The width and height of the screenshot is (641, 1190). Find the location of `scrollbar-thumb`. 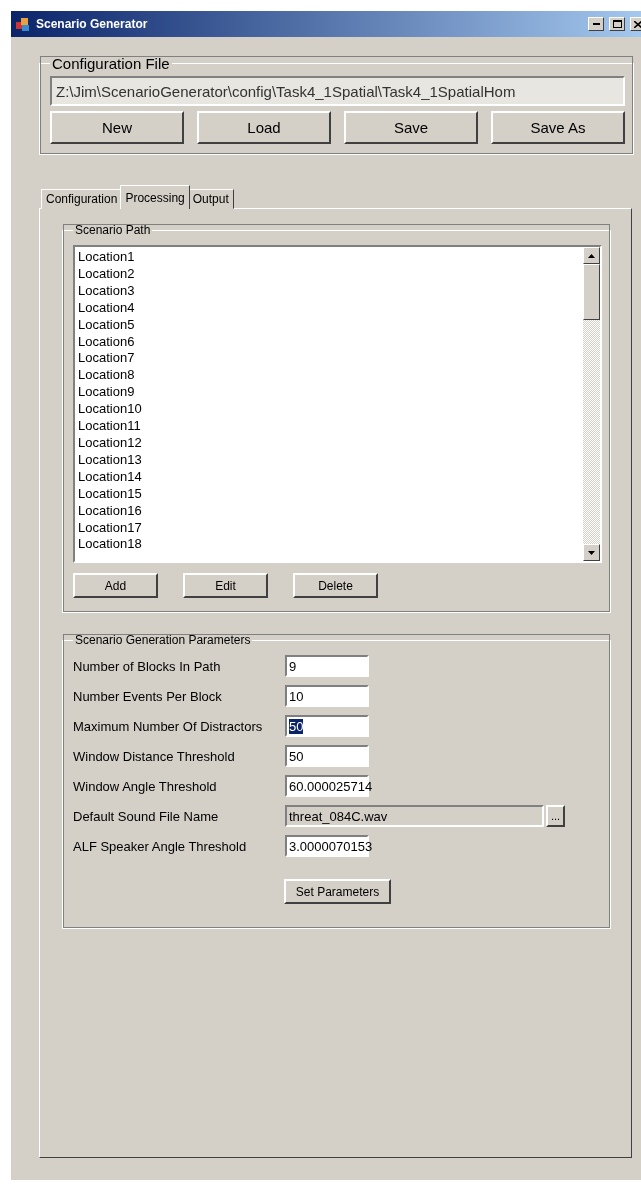

scrollbar-thumb is located at coordinates (591, 292).